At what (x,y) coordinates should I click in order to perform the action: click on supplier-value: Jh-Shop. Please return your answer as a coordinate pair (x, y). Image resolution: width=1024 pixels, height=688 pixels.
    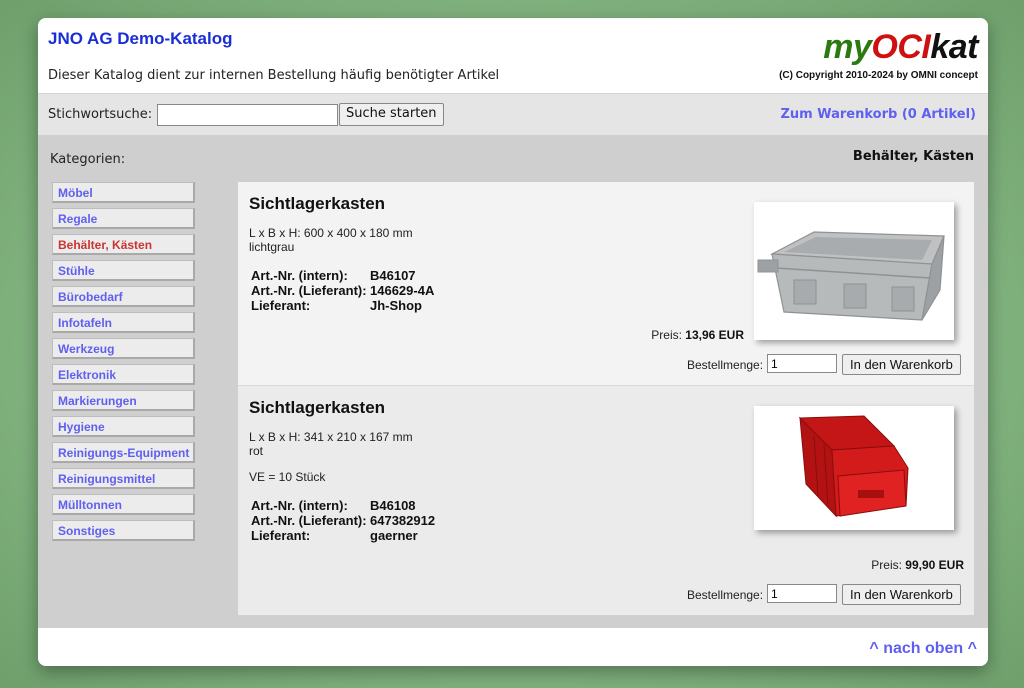
    Looking at the image, I should click on (396, 305).